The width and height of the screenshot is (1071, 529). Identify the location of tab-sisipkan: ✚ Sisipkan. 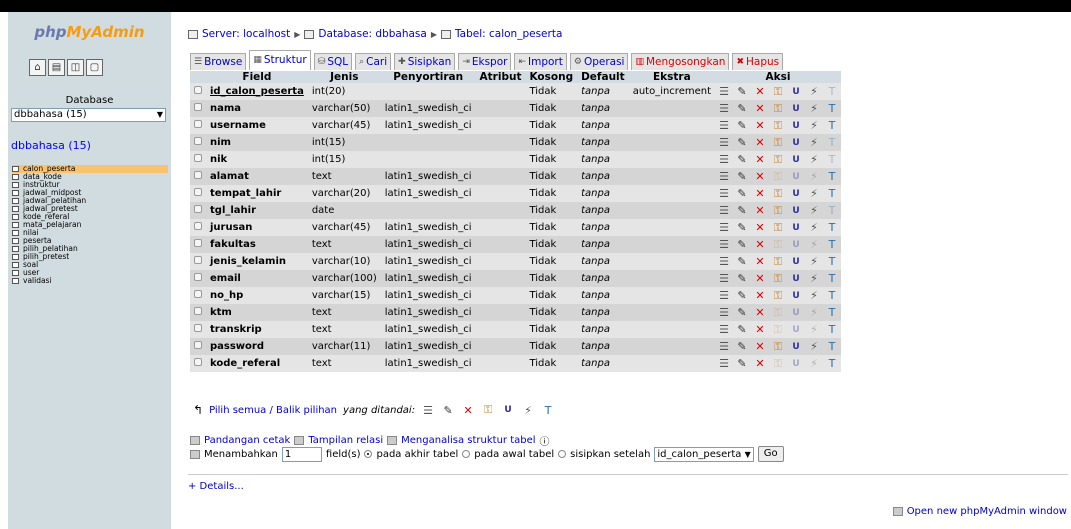
(425, 61).